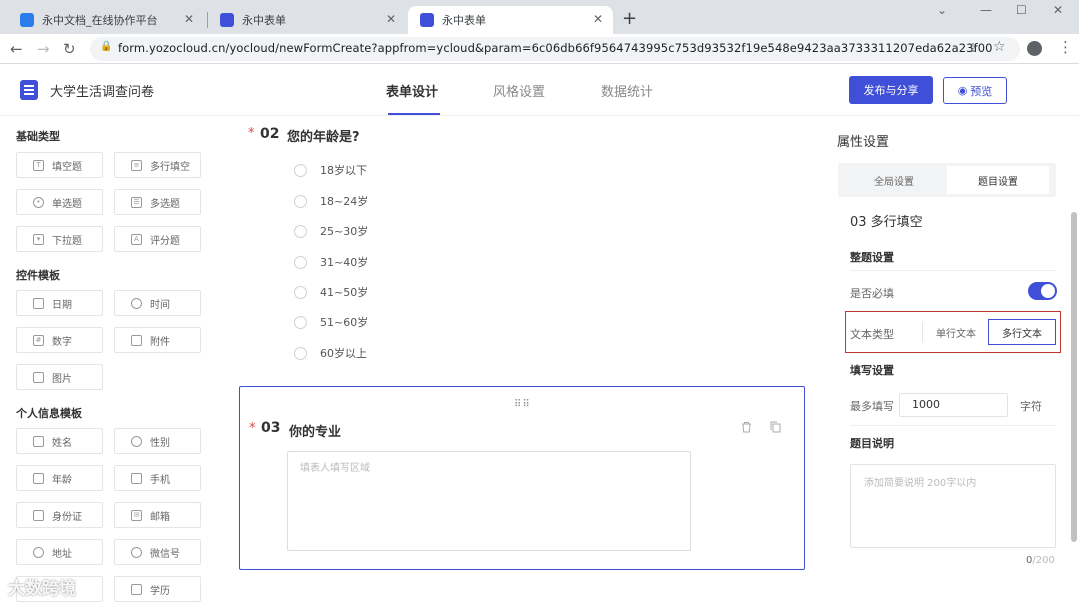 The image size is (1079, 607). I want to click on reload-icon: ↻, so click(69, 49).